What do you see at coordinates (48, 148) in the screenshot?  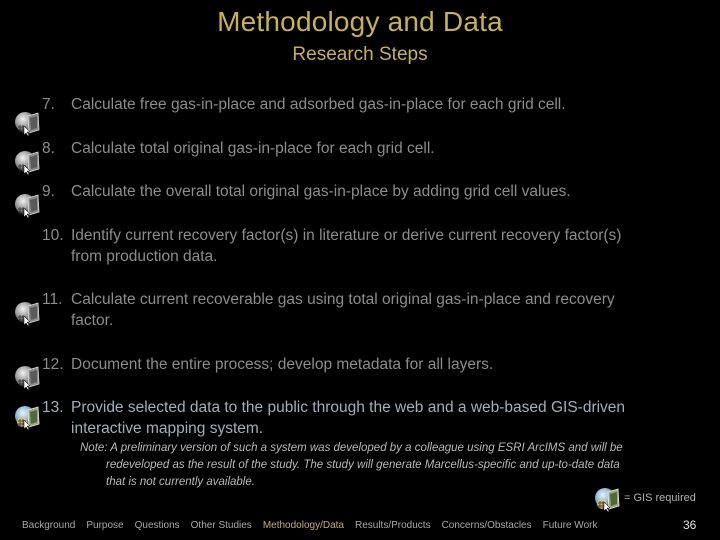 I see `step-number: 8.` at bounding box center [48, 148].